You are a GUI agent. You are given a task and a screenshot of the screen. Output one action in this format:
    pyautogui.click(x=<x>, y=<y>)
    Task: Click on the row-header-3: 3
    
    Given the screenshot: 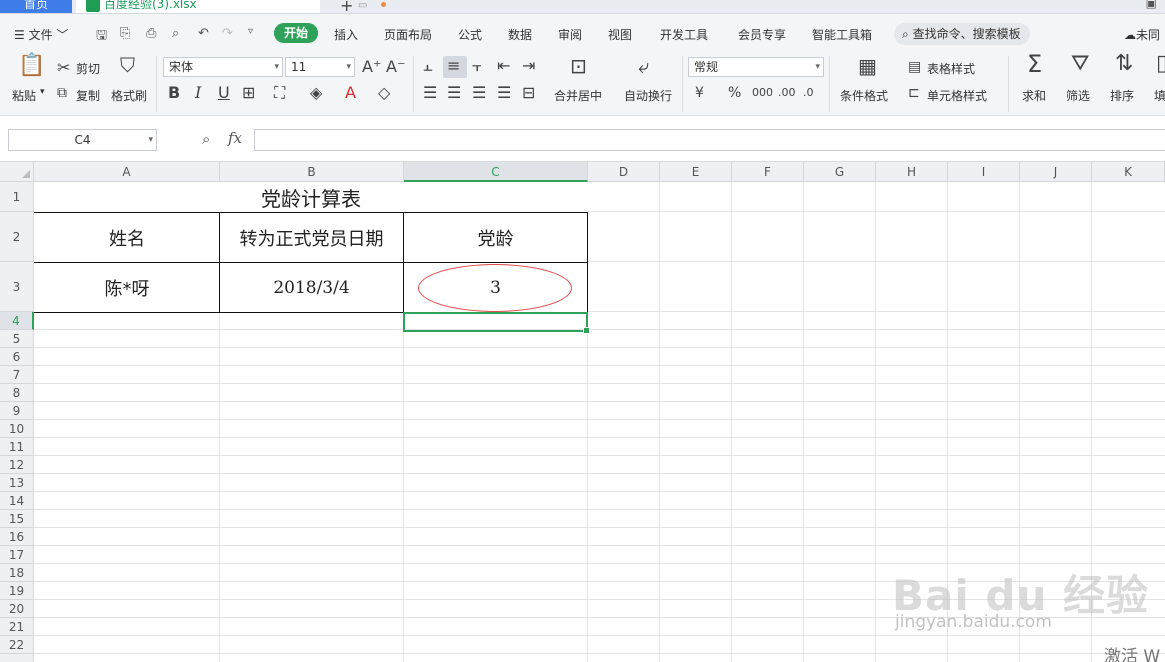 What is the action you would take?
    pyautogui.click(x=17, y=287)
    